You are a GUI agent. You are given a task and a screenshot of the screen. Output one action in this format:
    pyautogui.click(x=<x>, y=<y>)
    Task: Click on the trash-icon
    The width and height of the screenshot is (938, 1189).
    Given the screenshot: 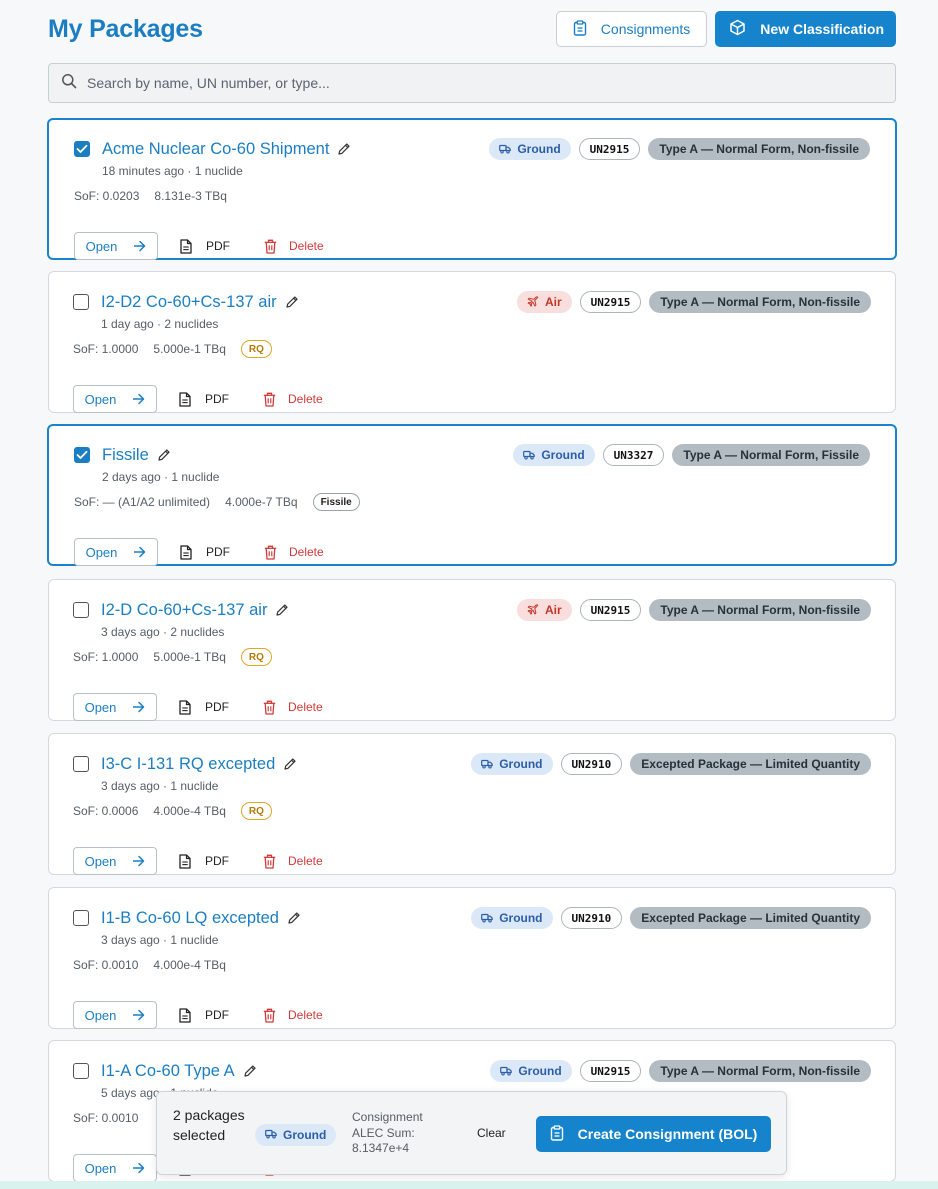 What is the action you would take?
    pyautogui.click(x=270, y=246)
    